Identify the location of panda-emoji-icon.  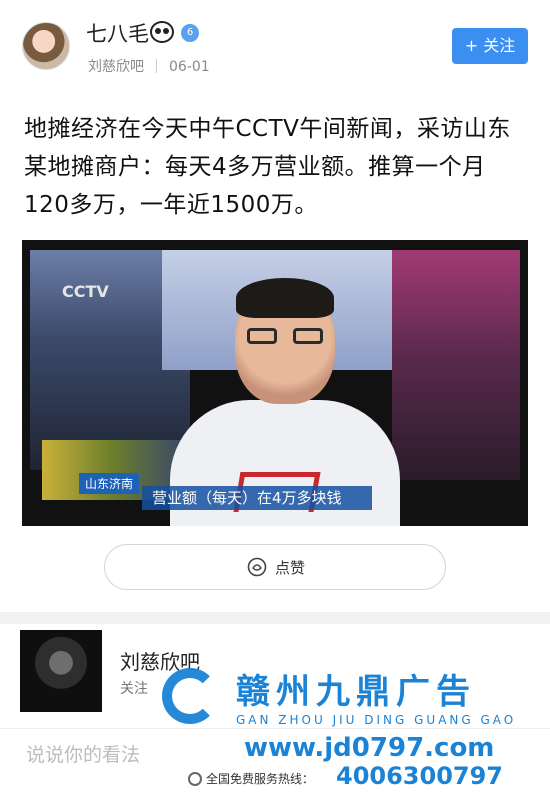
(162, 32).